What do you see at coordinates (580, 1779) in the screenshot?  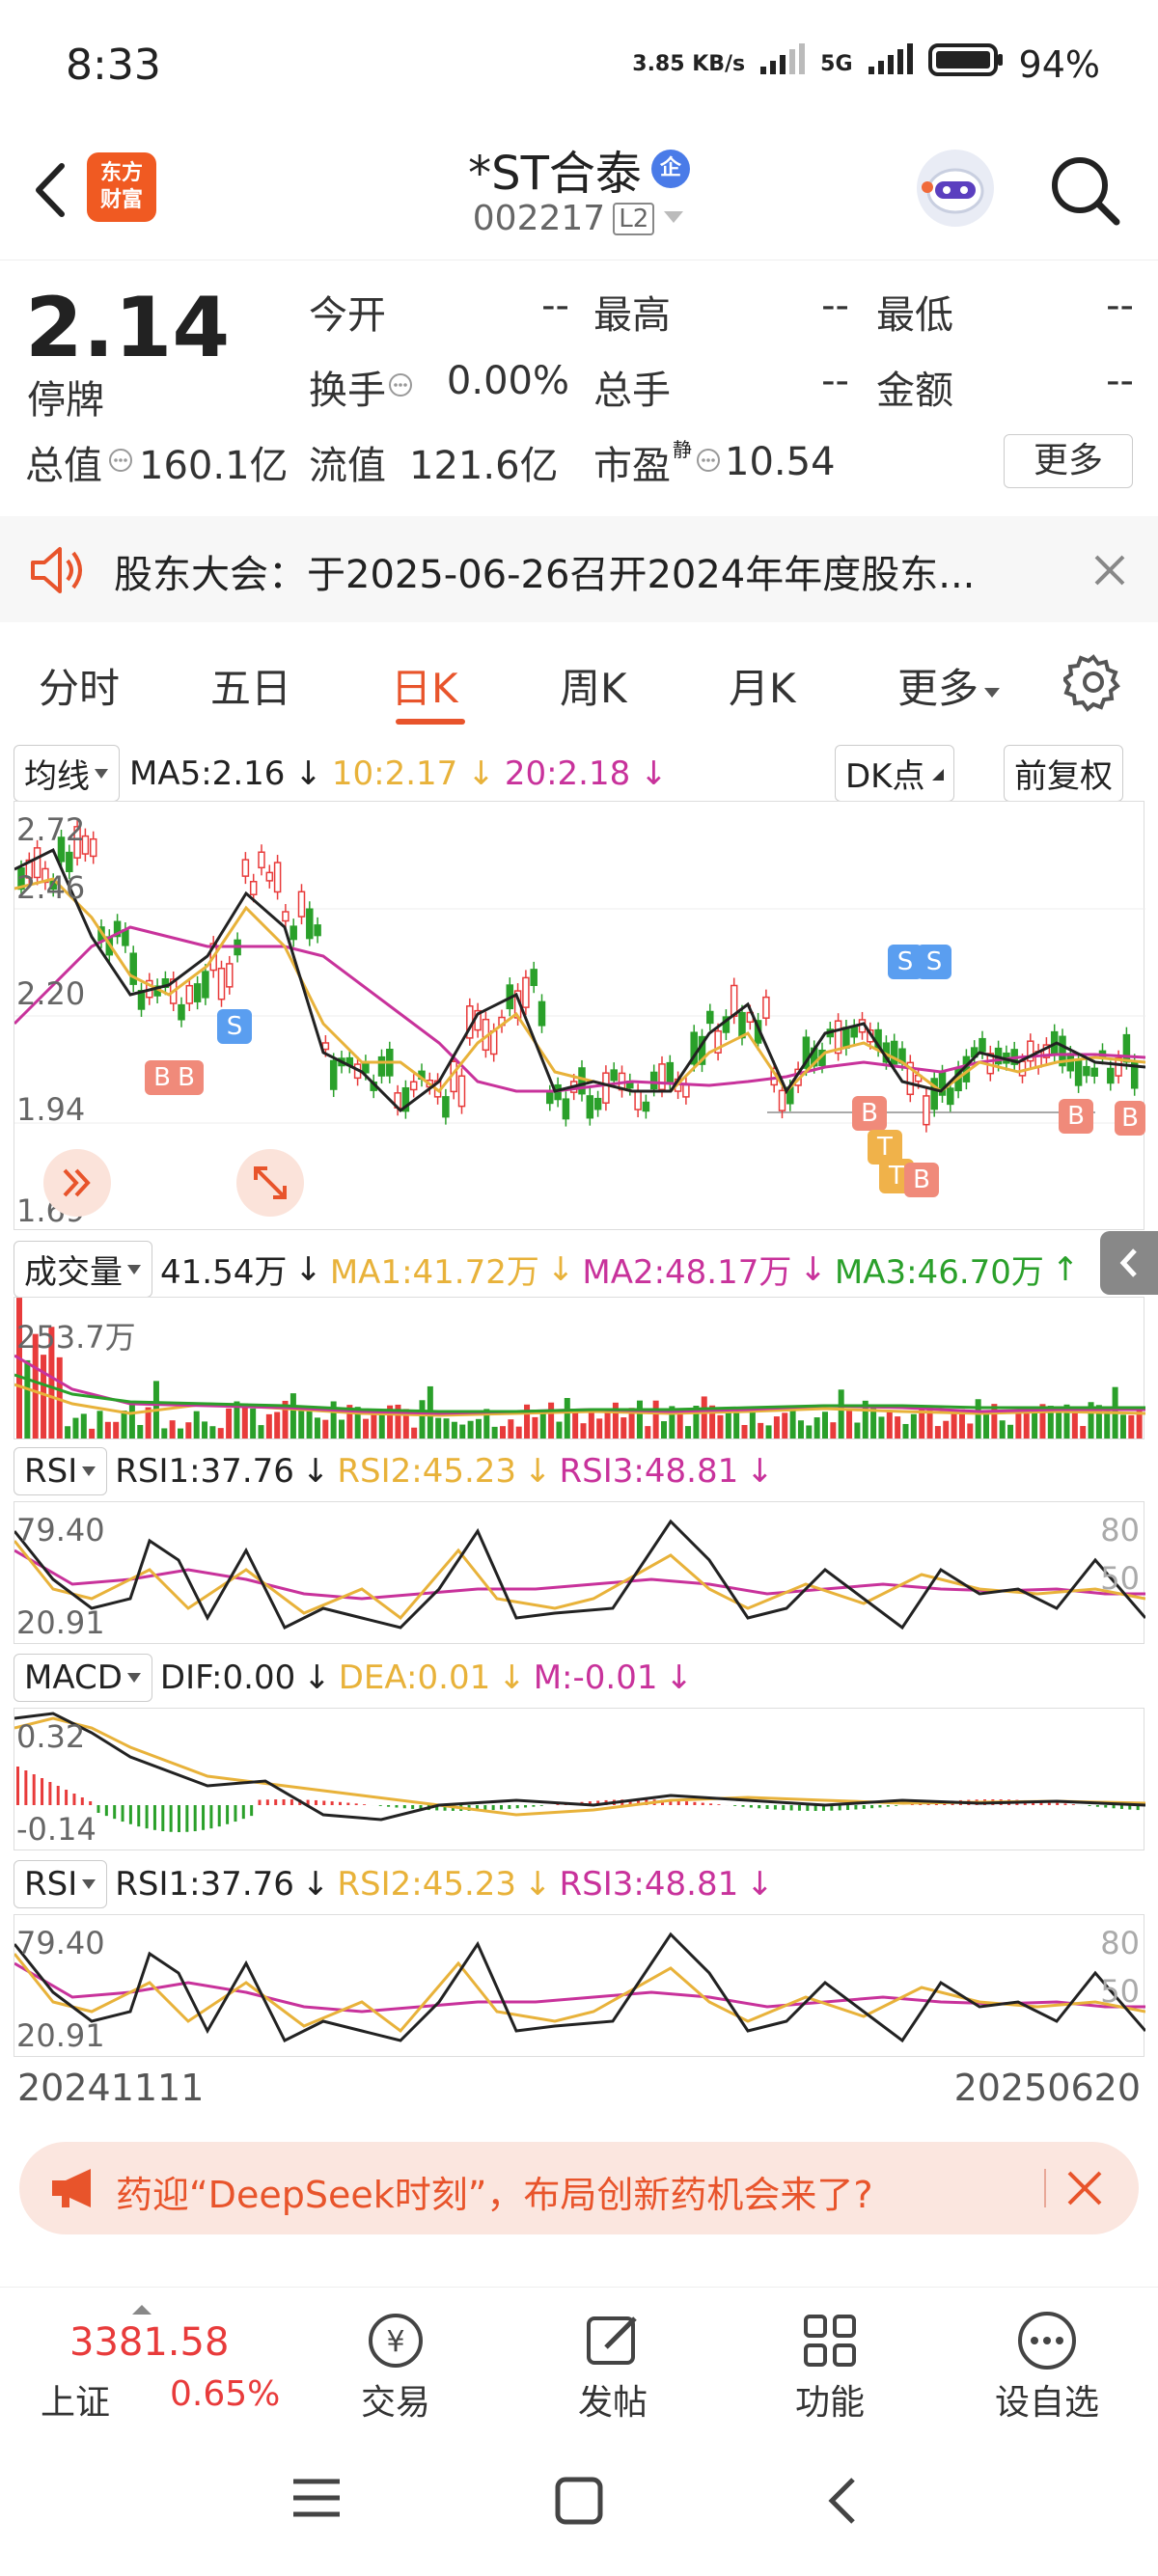 I see `macd-chart: 0.32 -0.14` at bounding box center [580, 1779].